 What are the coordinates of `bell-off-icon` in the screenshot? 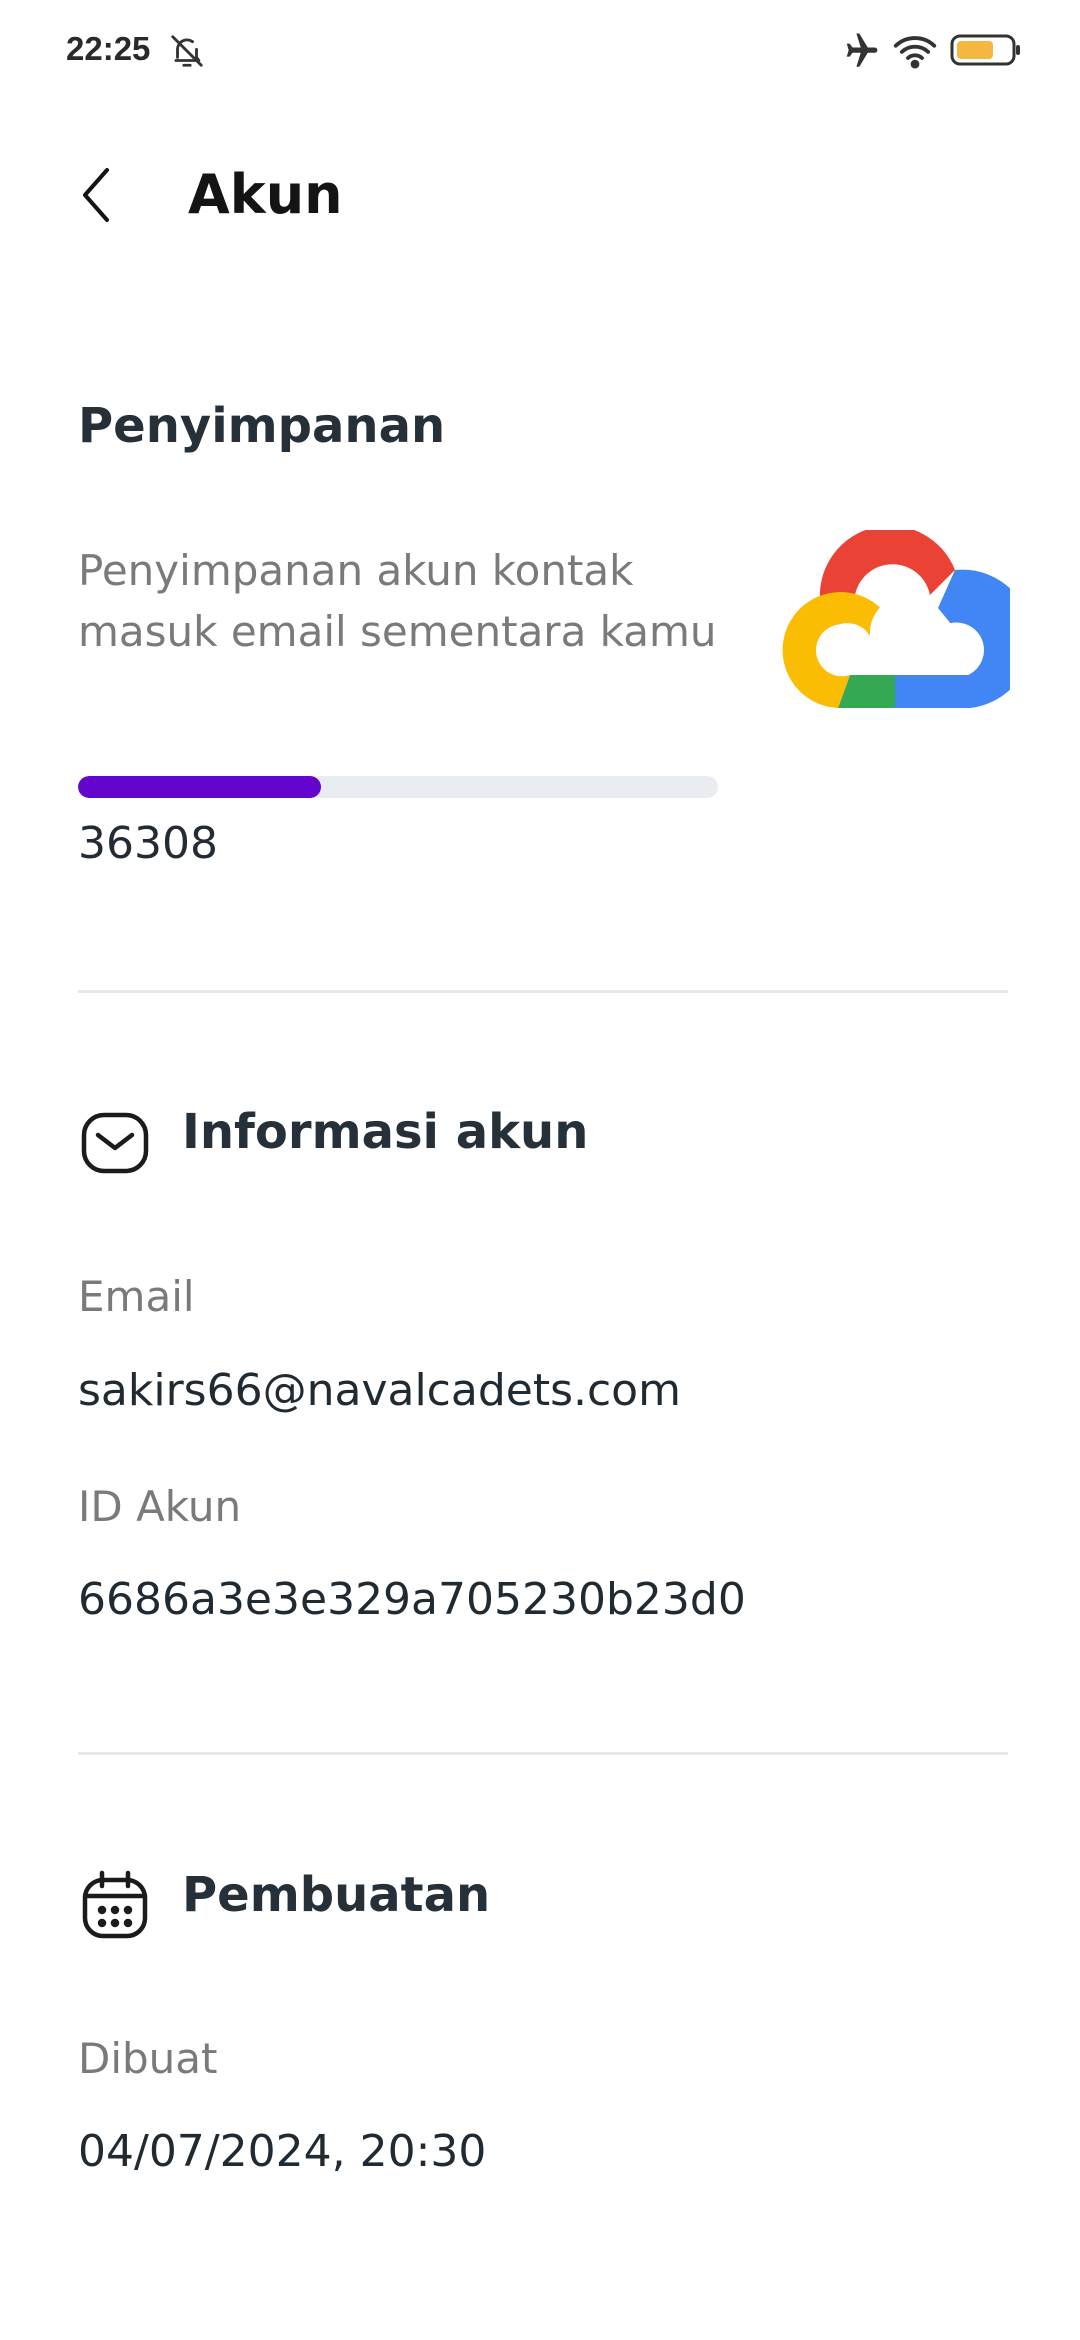 It's located at (187, 51).